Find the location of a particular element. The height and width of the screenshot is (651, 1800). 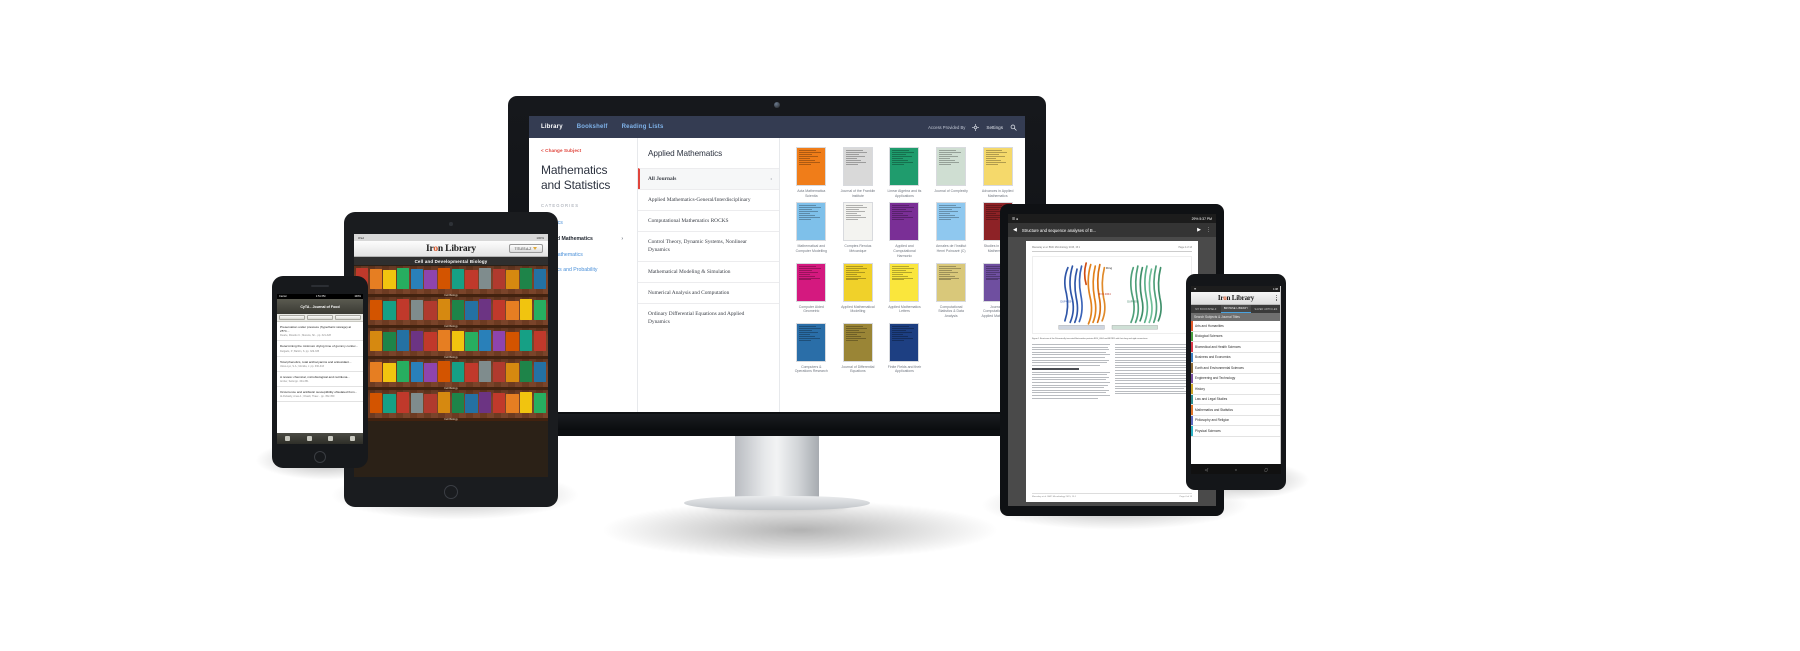

subject-list-item: History is located at coordinates (1236, 389).